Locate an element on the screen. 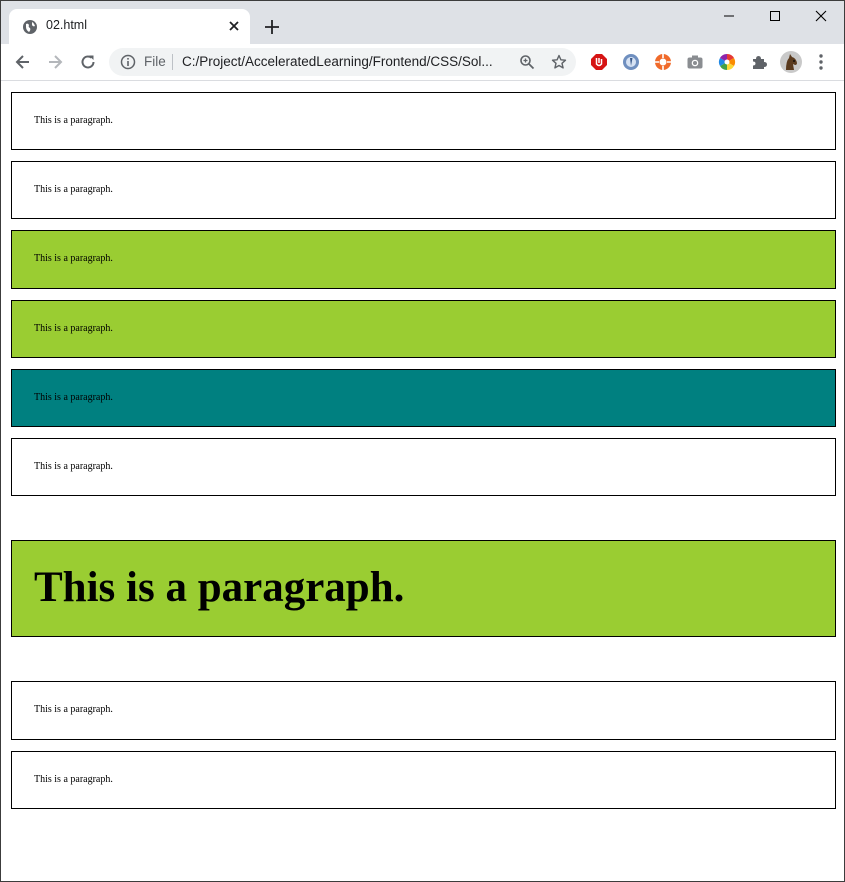  paragraph-box-7-large: This is a paragraph. is located at coordinates (423, 588).